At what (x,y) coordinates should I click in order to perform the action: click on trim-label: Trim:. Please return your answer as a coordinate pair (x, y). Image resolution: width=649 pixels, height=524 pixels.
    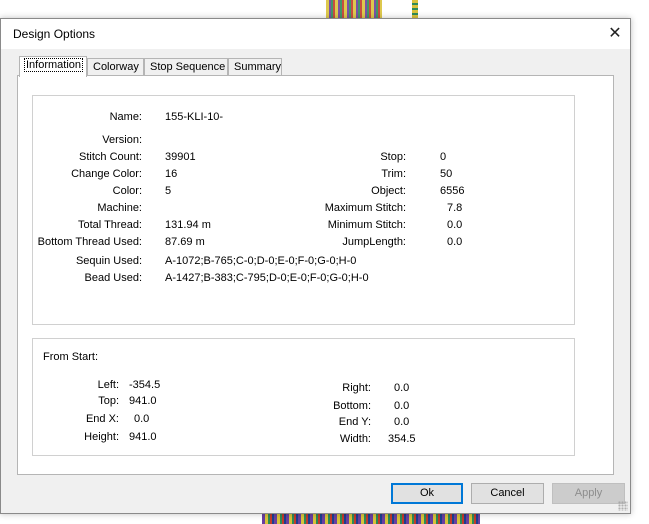
    Looking at the image, I should click on (393, 174).